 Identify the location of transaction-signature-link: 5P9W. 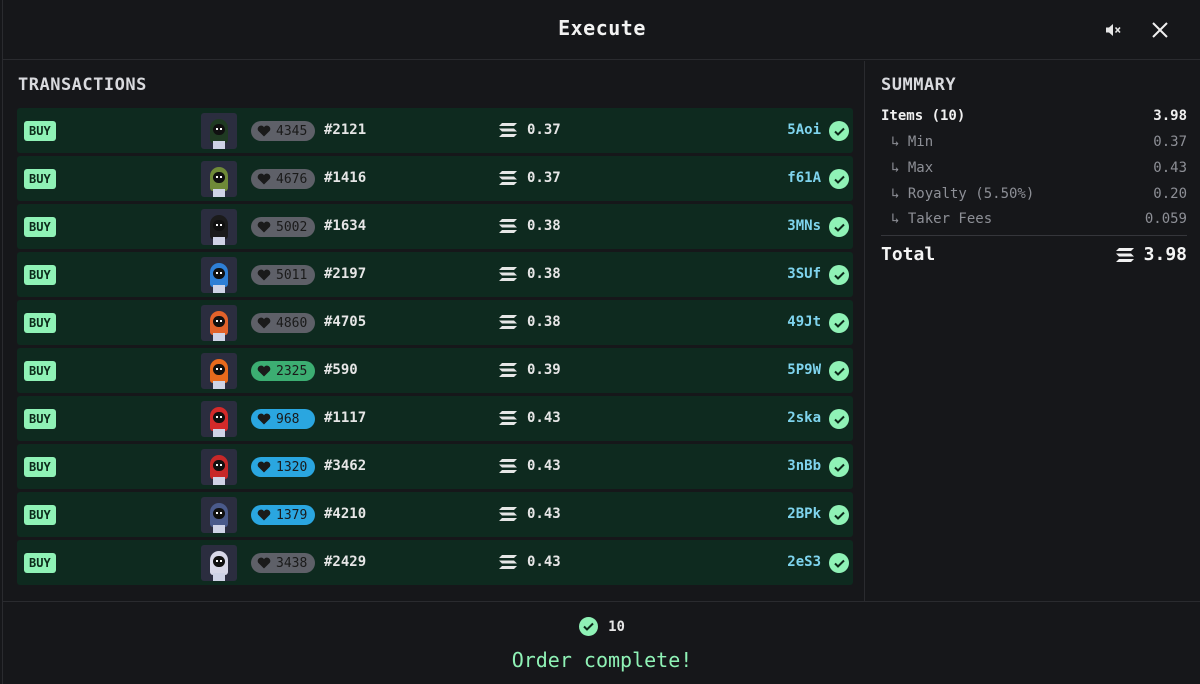
(804, 370).